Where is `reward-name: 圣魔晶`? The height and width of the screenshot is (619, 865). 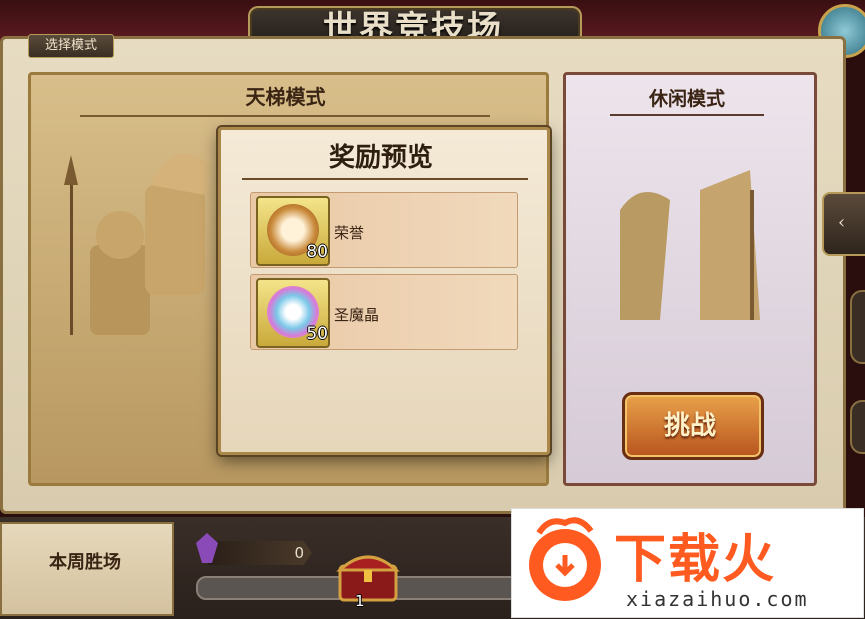
reward-name: 圣魔晶 is located at coordinates (357, 315).